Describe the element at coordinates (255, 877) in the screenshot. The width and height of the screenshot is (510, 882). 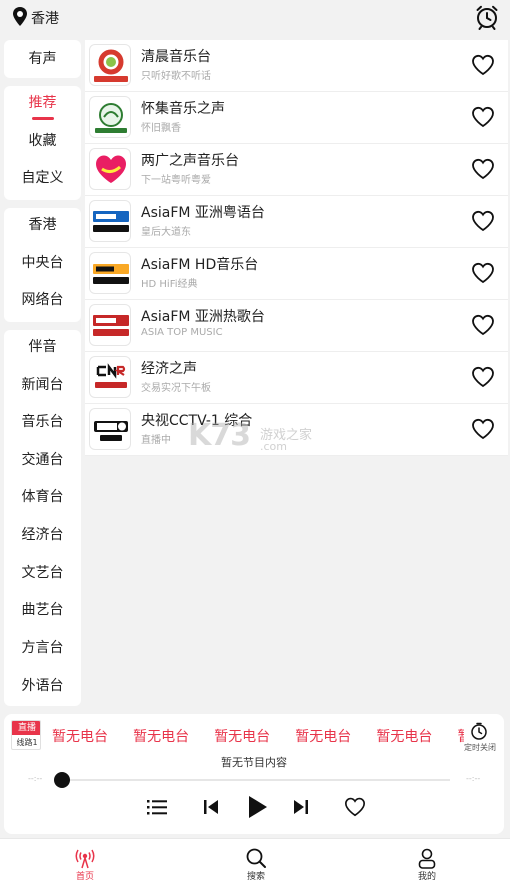
I see `nav-label-search: 搜索` at that location.